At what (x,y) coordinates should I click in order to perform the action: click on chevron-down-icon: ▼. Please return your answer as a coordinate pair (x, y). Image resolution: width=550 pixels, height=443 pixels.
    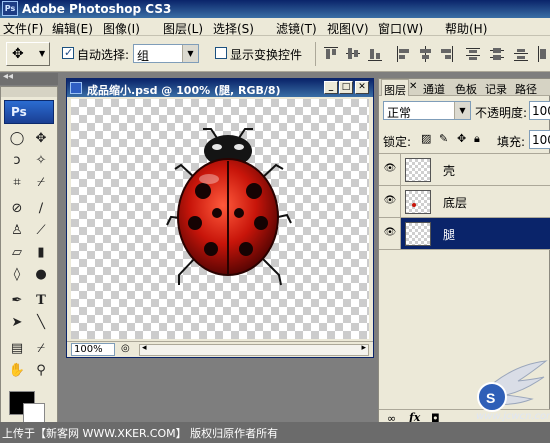
    Looking at the image, I should click on (42, 53).